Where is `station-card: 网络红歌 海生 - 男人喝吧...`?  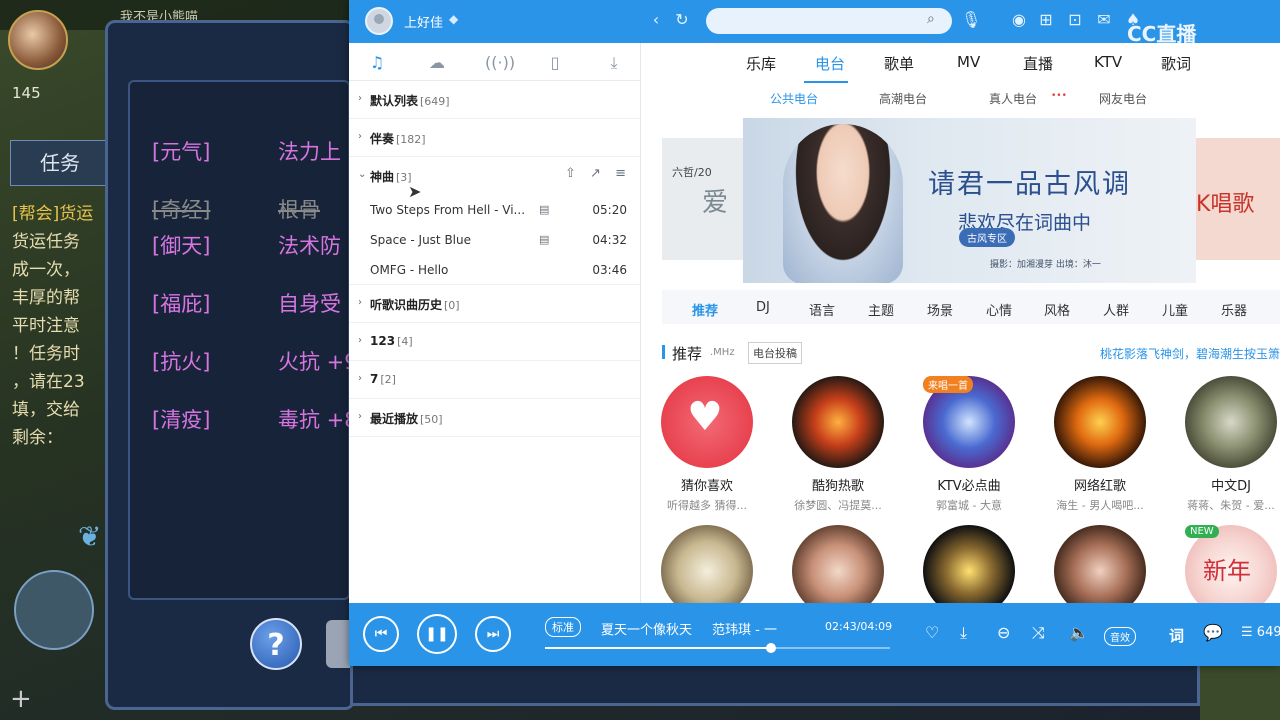 station-card: 网络红歌 海生 - 男人喝吧... is located at coordinates (1100, 444).